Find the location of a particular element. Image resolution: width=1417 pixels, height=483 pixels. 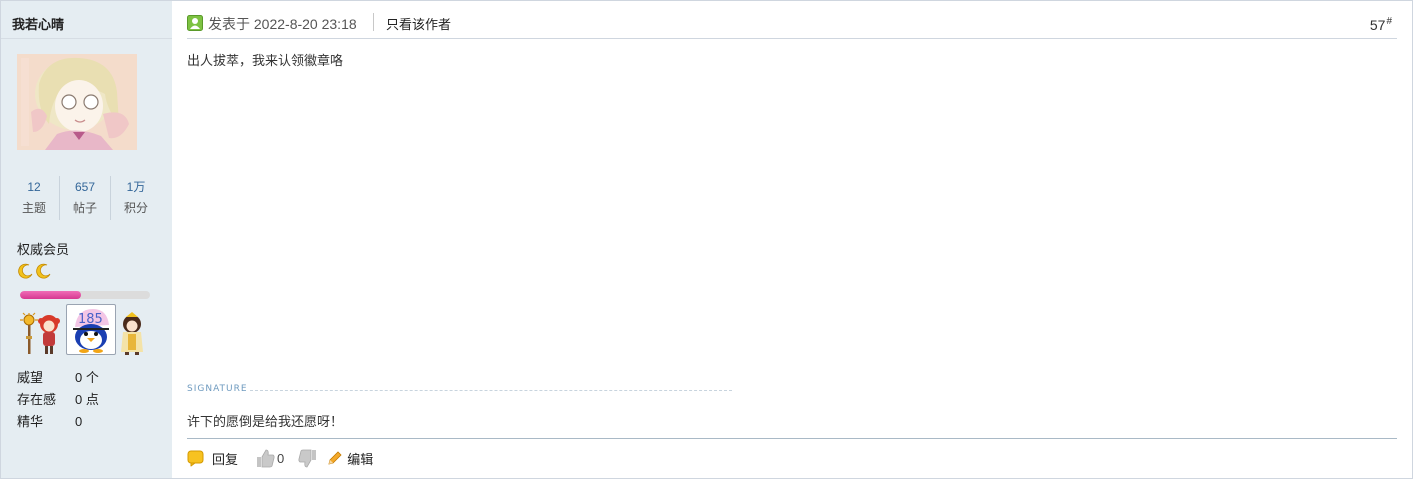

rank-stars is located at coordinates (35, 271).